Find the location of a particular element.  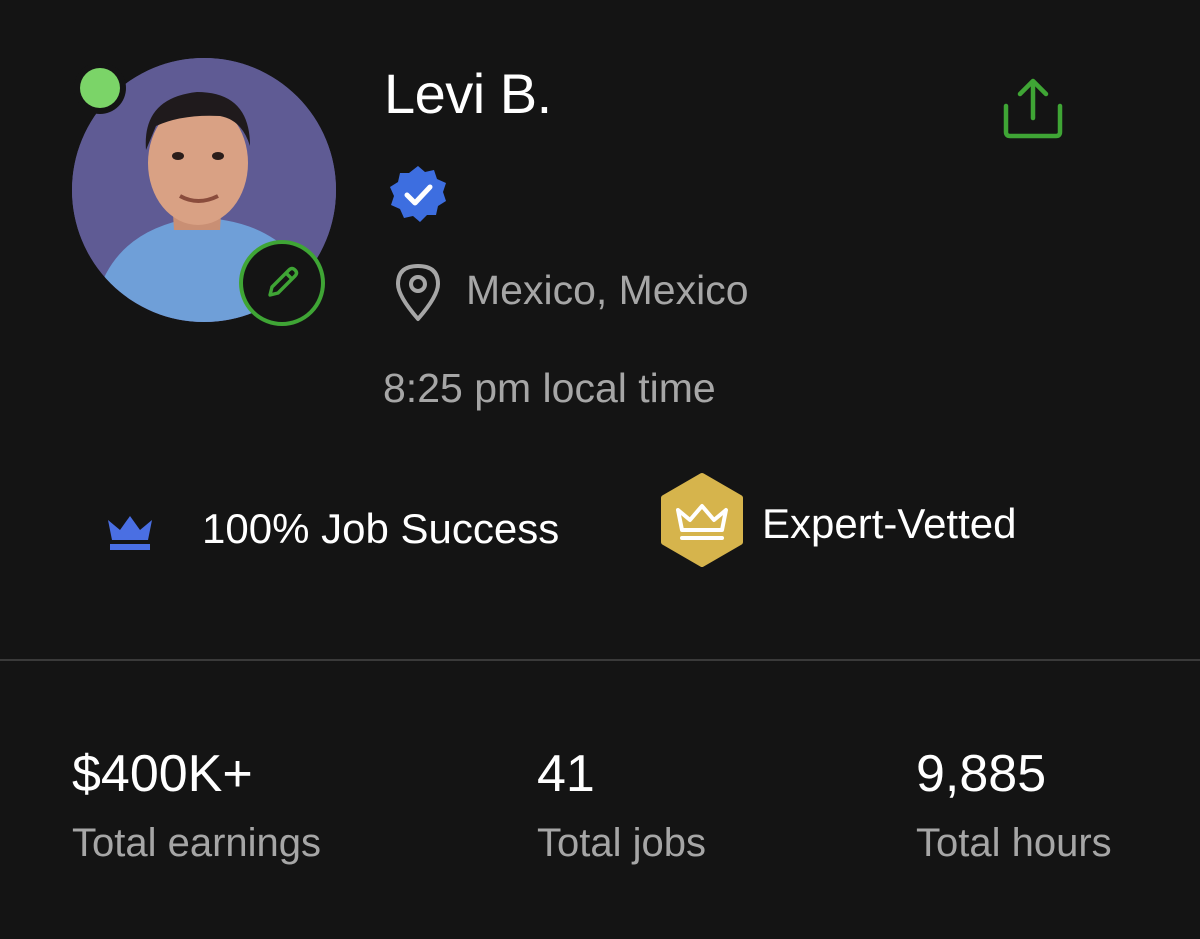

online-status-dot is located at coordinates (100, 88).